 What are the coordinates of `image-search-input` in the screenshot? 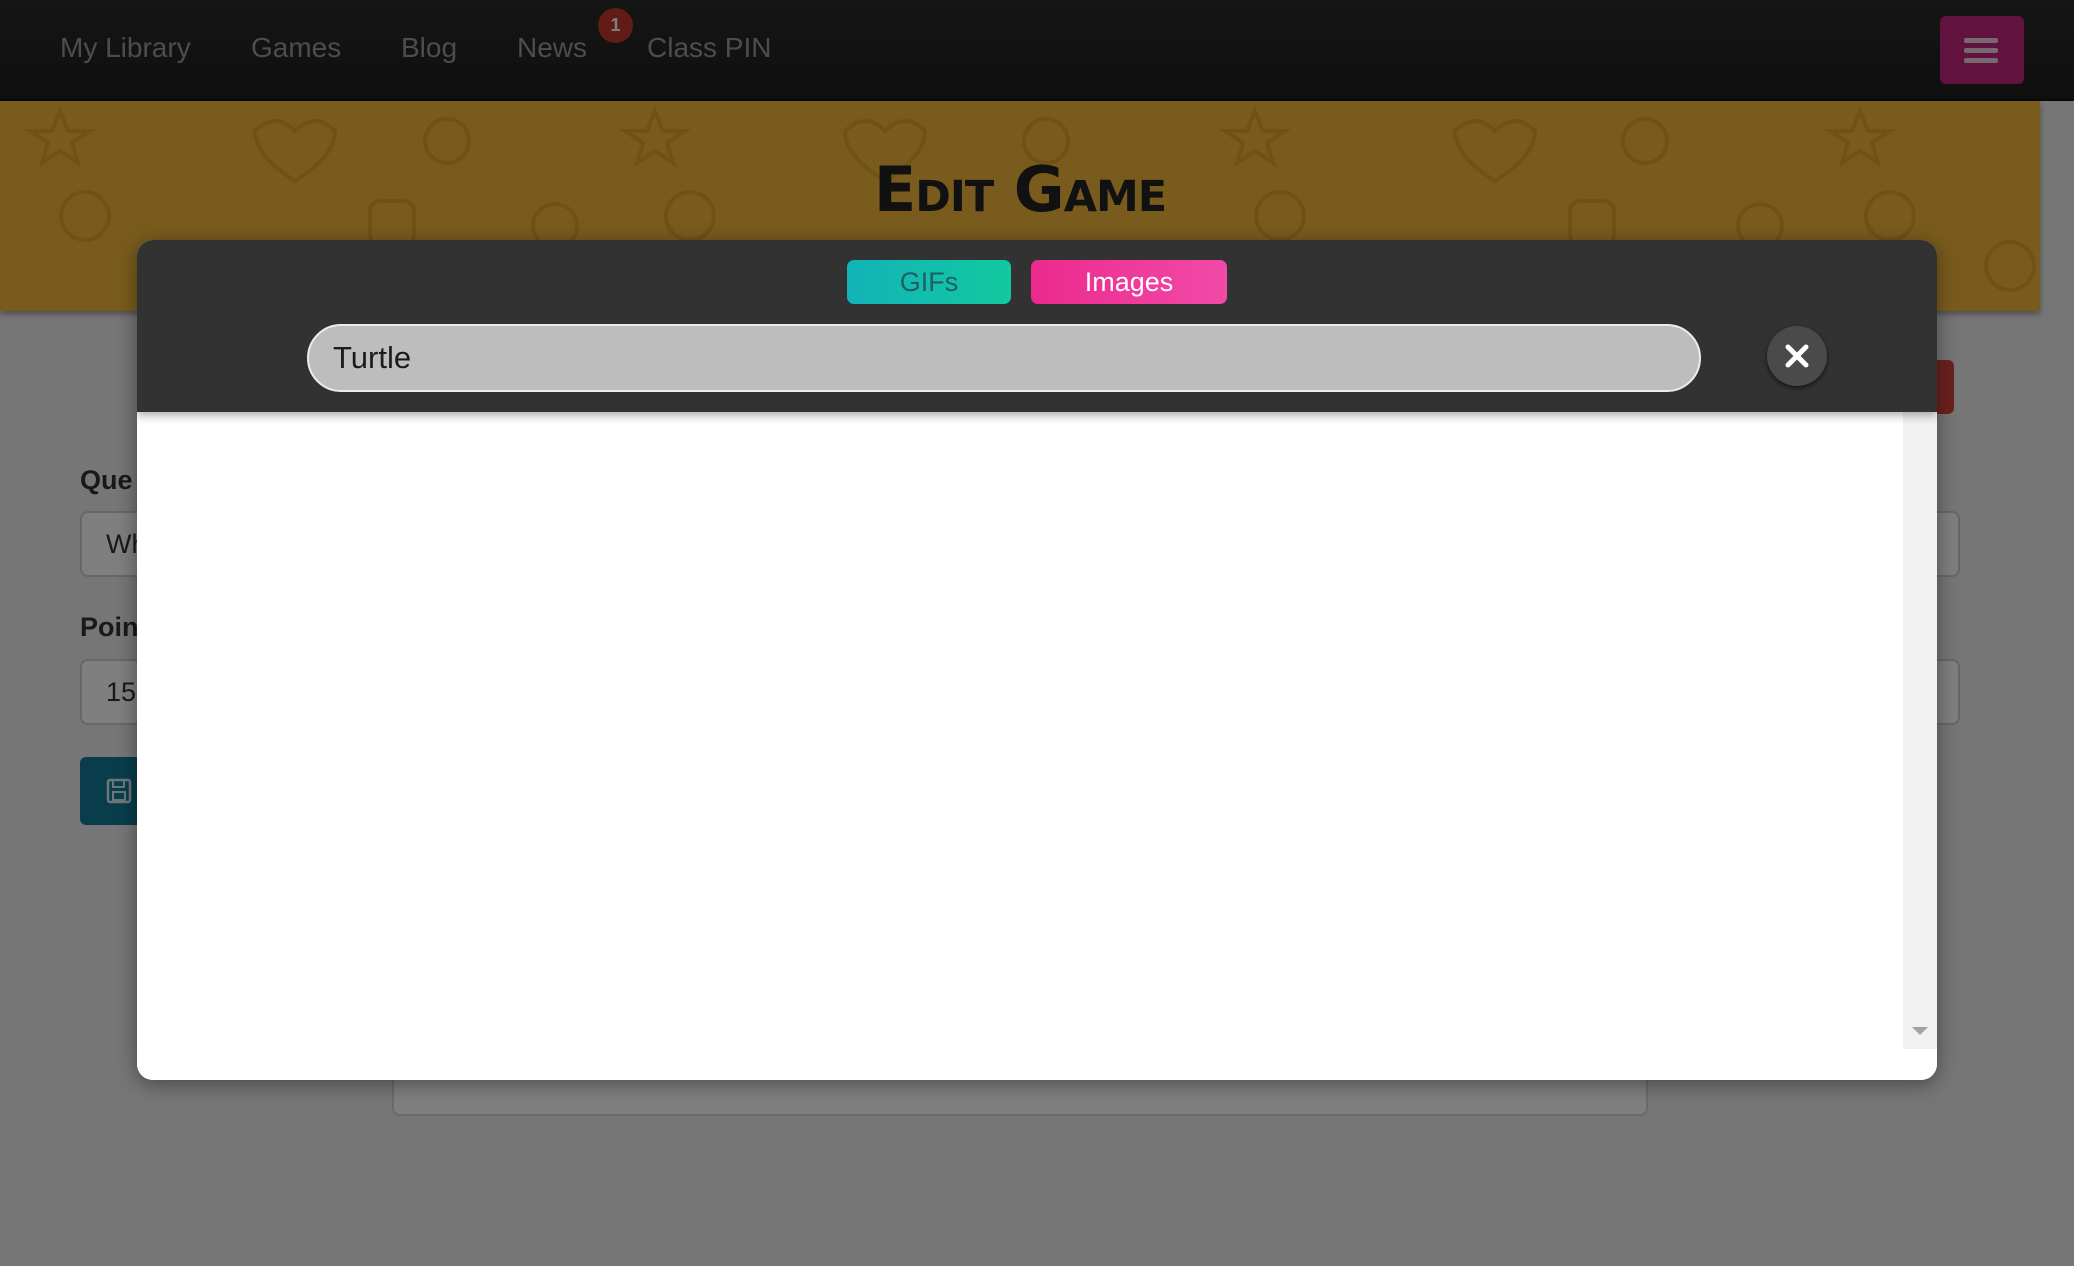 It's located at (1004, 358).